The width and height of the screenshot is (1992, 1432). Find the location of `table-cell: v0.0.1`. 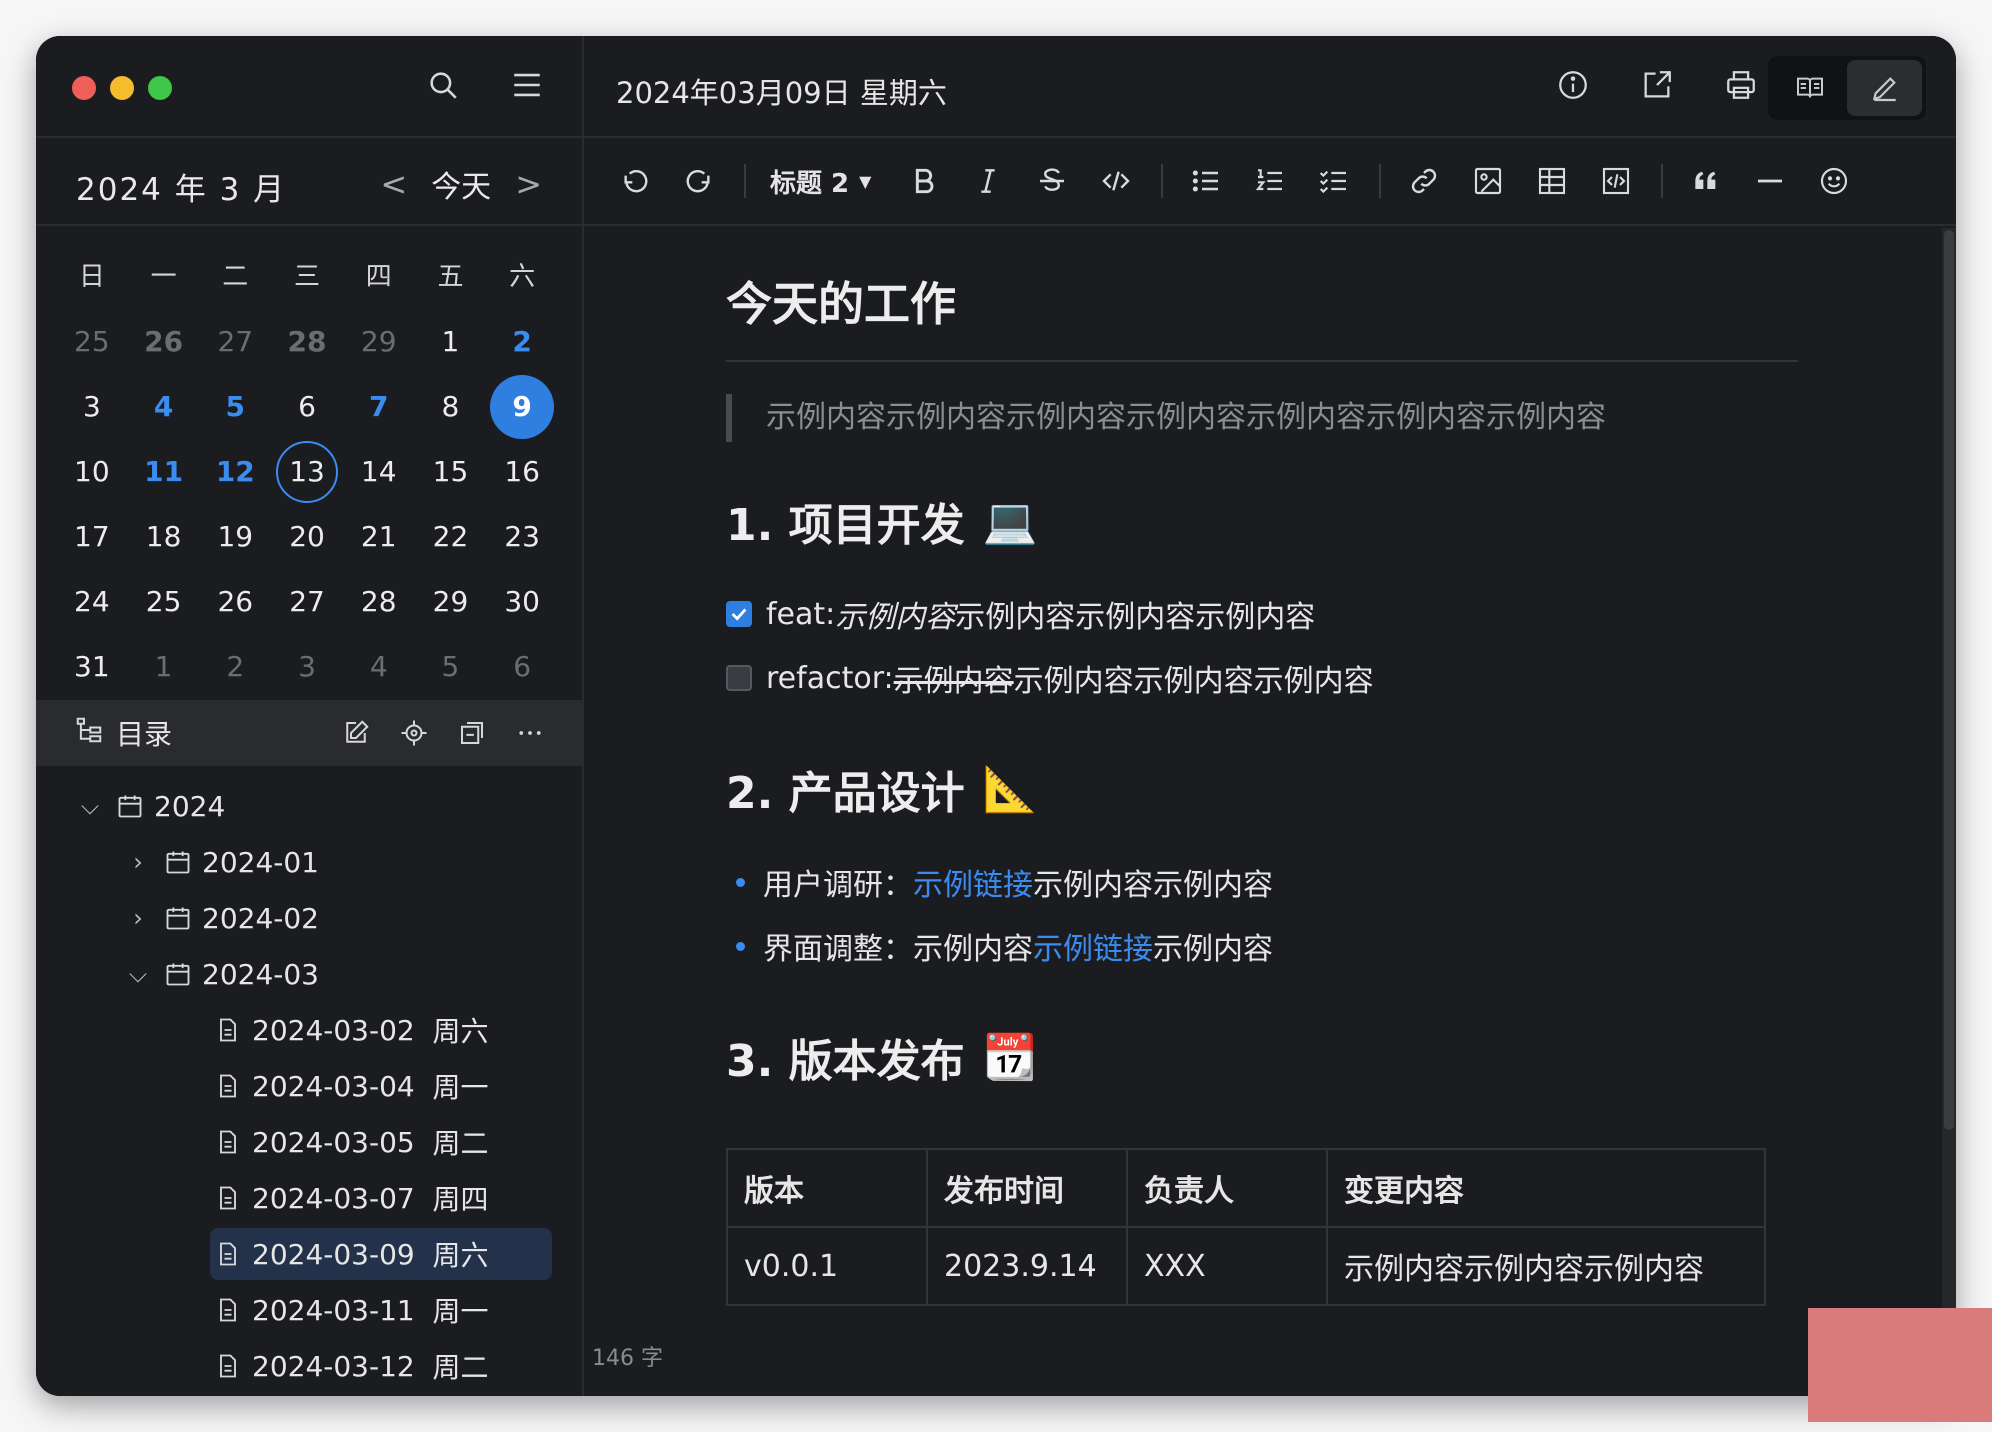

table-cell: v0.0.1 is located at coordinates (827, 1266).